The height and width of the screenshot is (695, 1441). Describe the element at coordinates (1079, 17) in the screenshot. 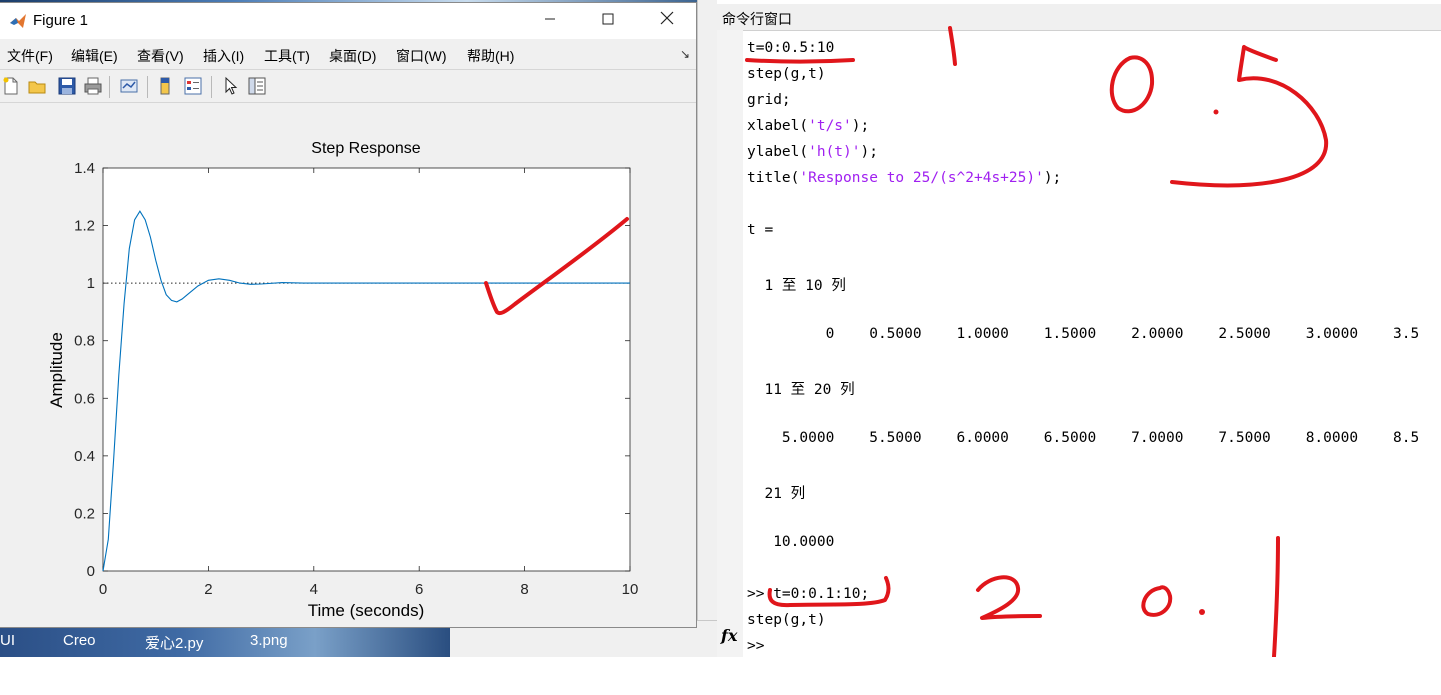

I see `command-window-header: 命令行窗口` at that location.